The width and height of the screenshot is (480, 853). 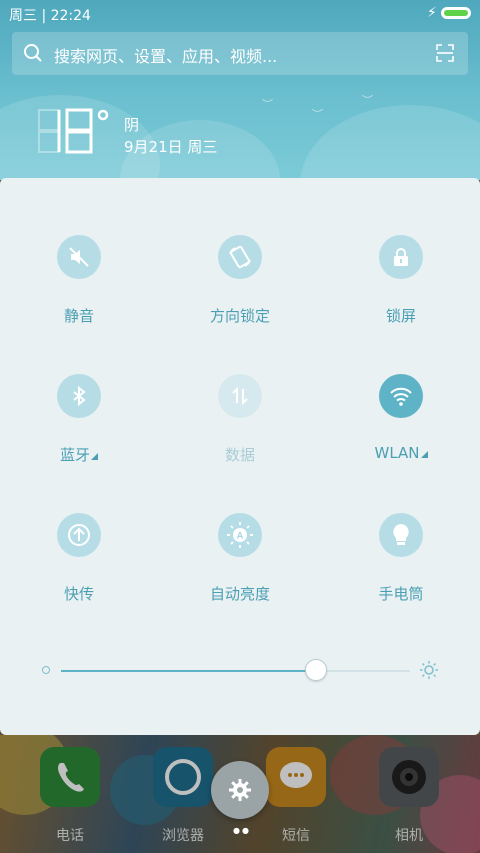 I want to click on gear-icon, so click(x=240, y=790).